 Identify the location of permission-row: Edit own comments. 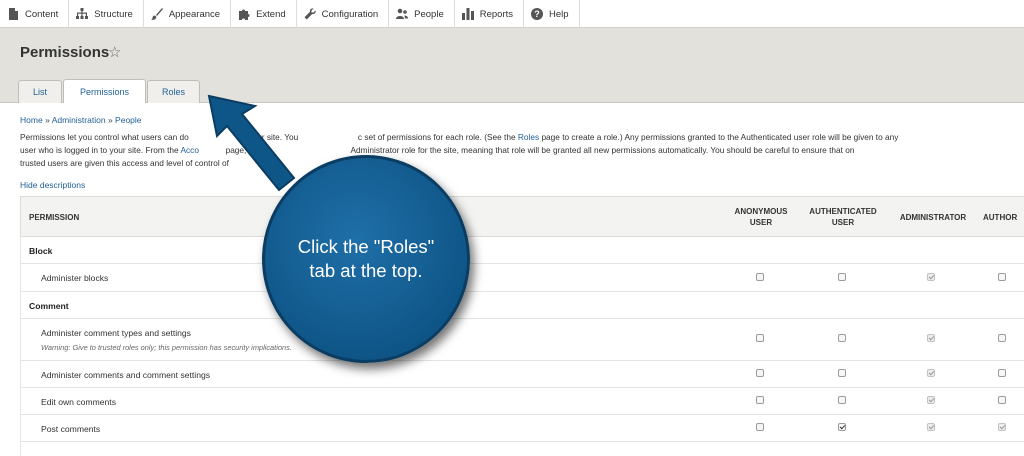
(522, 401).